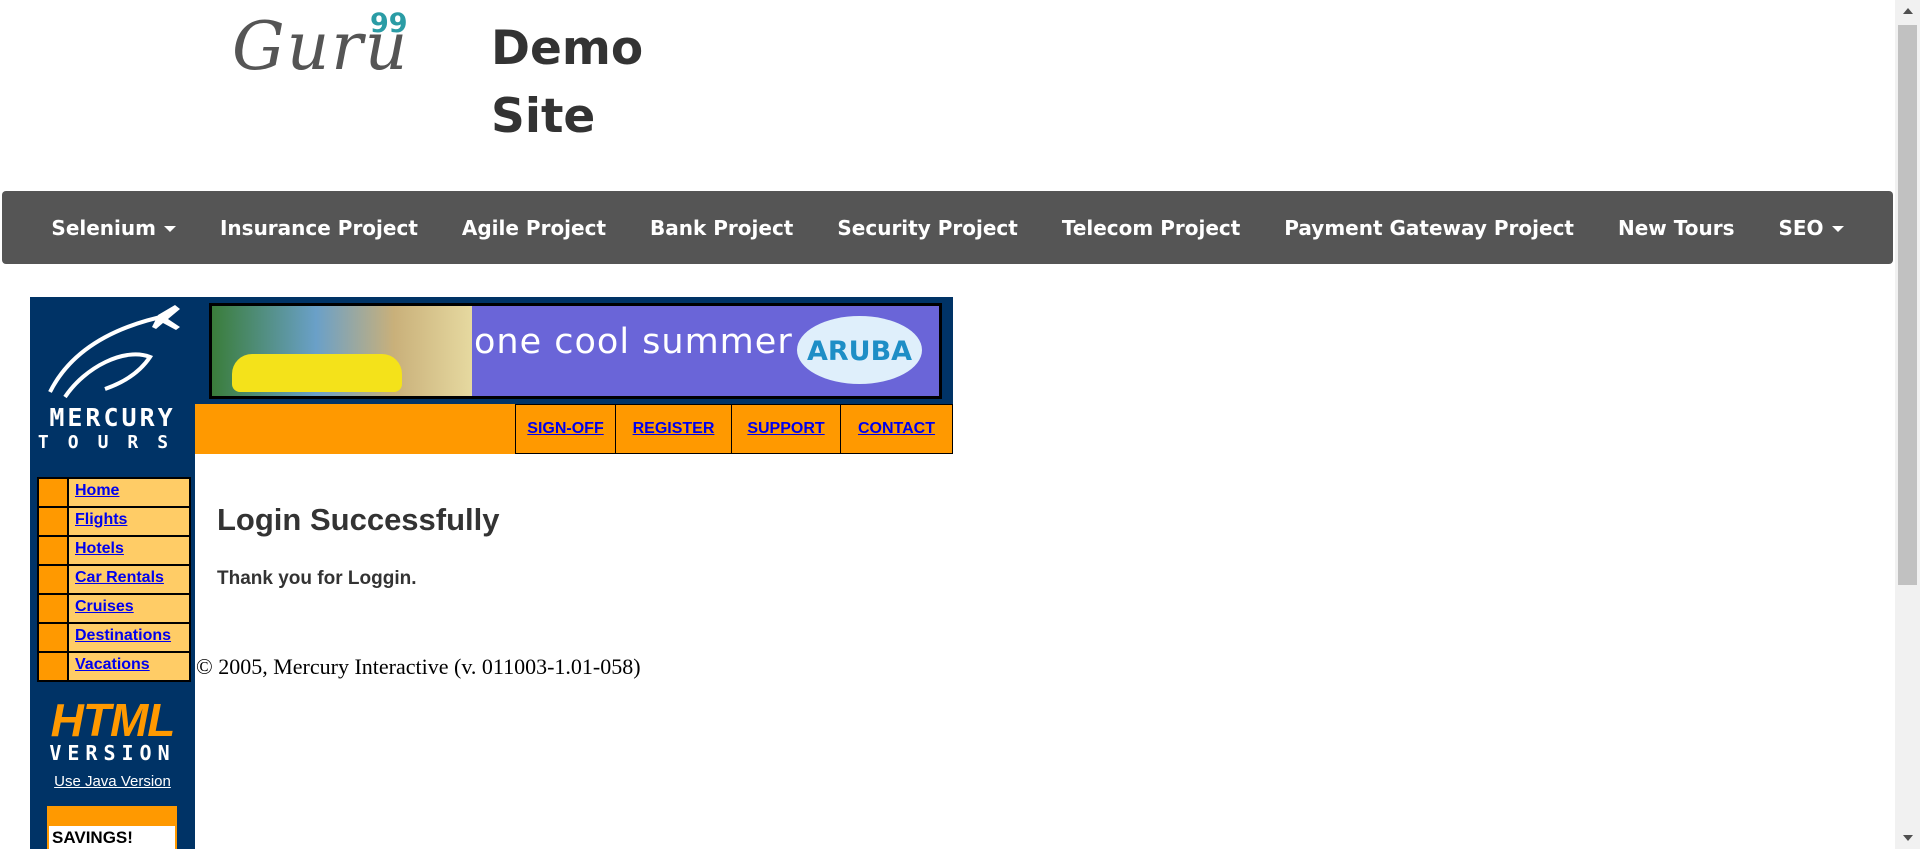 Image resolution: width=1920 pixels, height=849 pixels. What do you see at coordinates (129, 637) in the screenshot?
I see `sidebar-link-destinations: Destinations` at bounding box center [129, 637].